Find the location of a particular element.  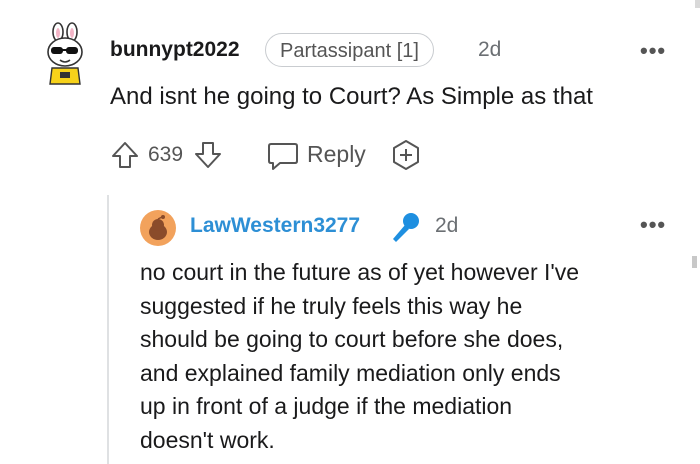

reply-body-line: suggested if he truly feels this way he is located at coordinates (331, 305).